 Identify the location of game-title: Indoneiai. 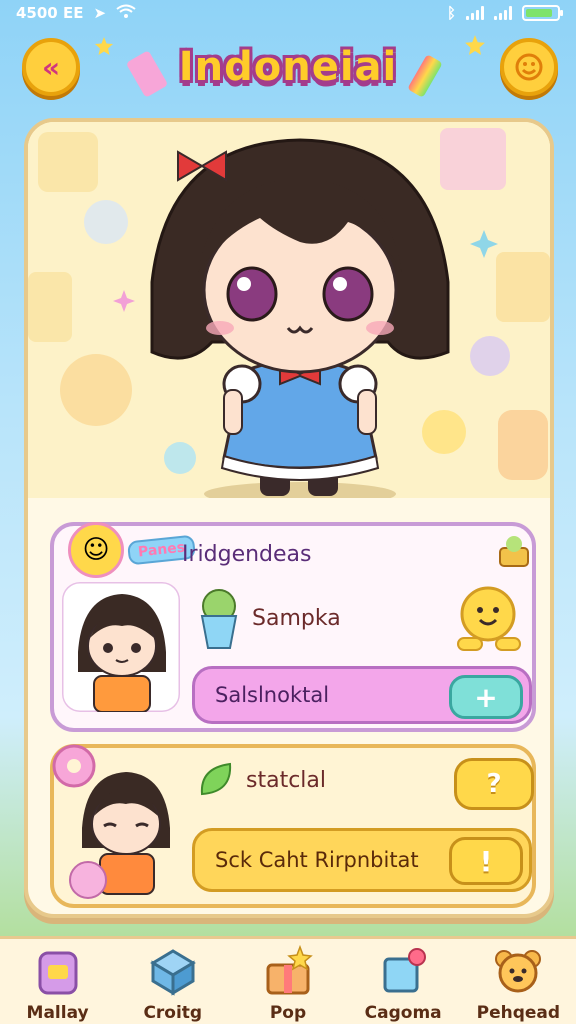
(288, 67).